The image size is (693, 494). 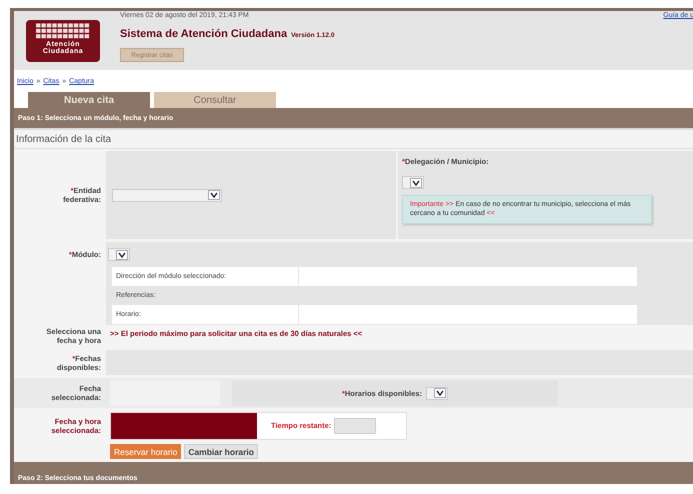 I want to click on app-title: Sistema de Atención Ciudadana, so click(x=204, y=34).